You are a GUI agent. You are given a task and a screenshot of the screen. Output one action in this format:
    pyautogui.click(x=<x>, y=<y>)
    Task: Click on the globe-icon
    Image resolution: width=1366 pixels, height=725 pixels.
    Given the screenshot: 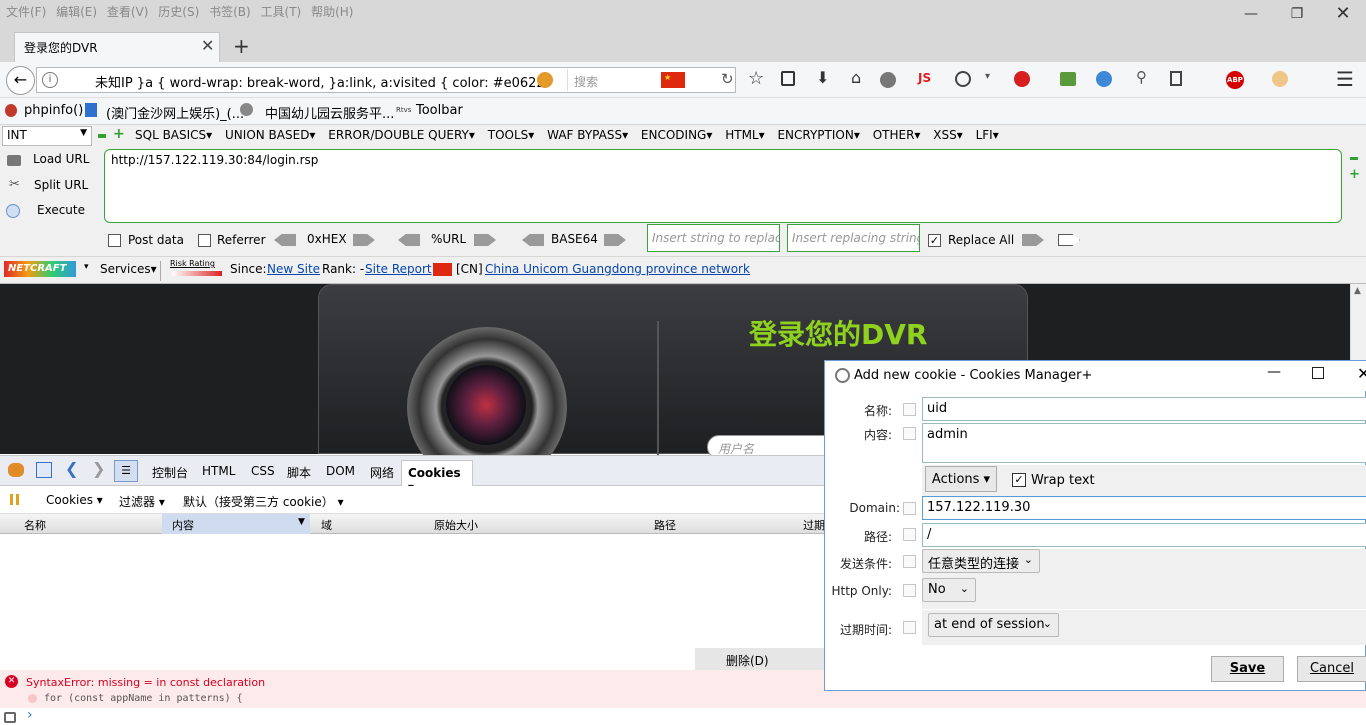 What is the action you would take?
    pyautogui.click(x=888, y=80)
    